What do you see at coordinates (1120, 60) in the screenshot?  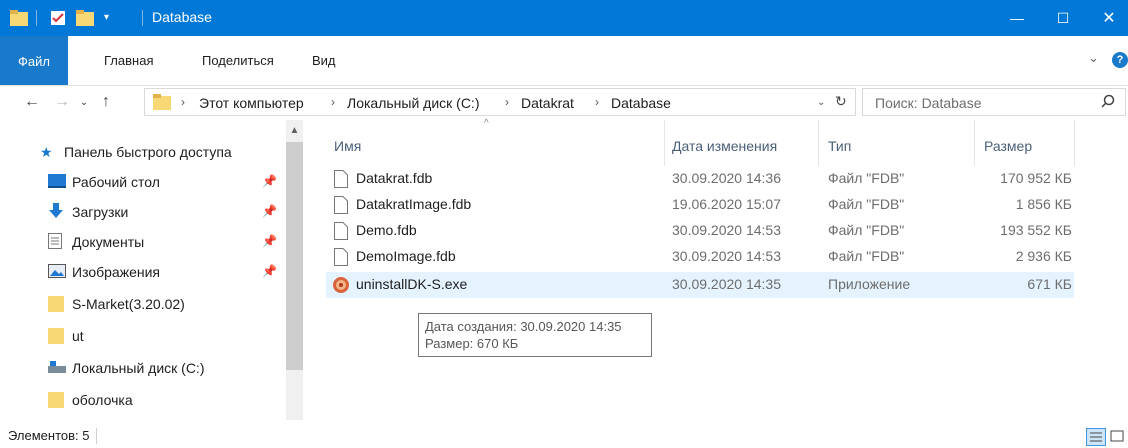 I see `help-icon: ?` at bounding box center [1120, 60].